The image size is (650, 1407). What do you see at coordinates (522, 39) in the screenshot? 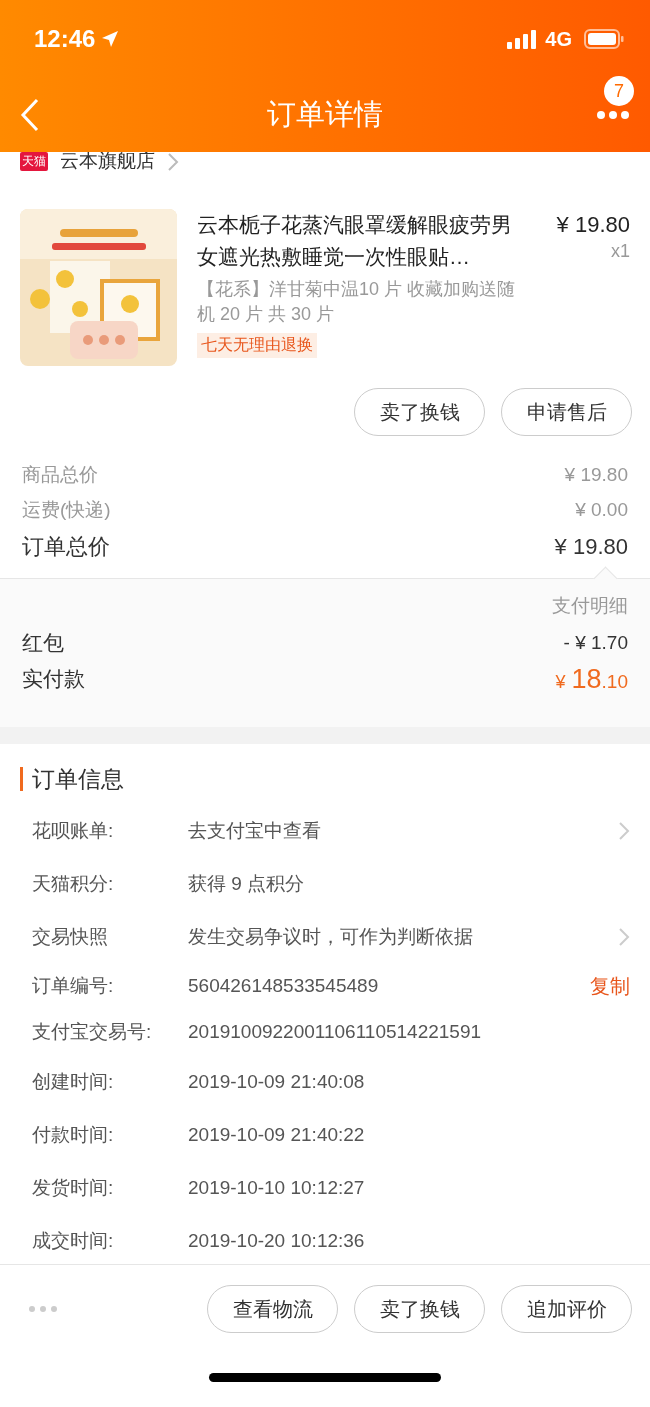
I see `signal-icon` at bounding box center [522, 39].